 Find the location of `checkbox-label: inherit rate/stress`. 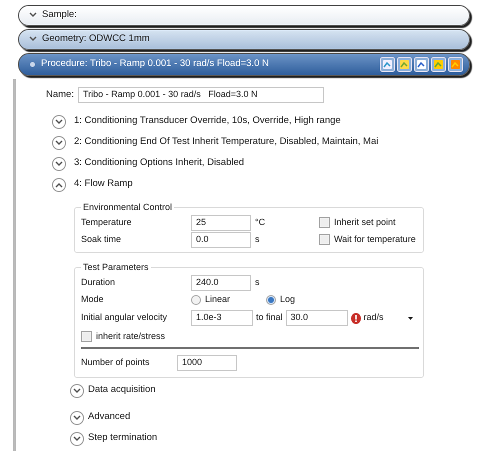

checkbox-label: inherit rate/stress is located at coordinates (131, 336).